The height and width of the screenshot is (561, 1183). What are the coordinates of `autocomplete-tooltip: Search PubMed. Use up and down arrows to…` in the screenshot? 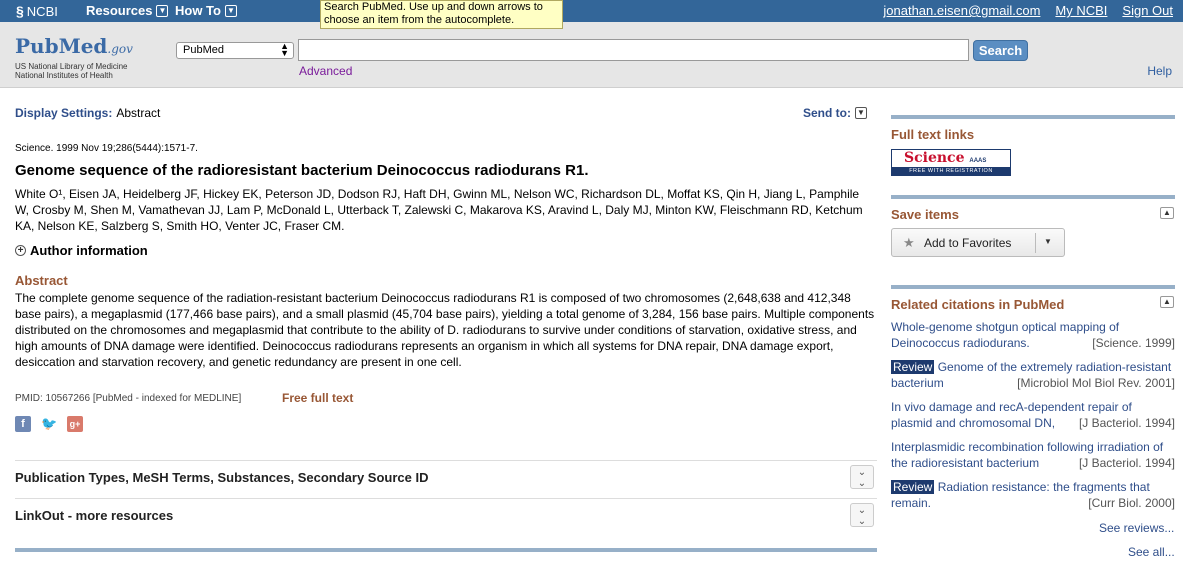 It's located at (441, 14).